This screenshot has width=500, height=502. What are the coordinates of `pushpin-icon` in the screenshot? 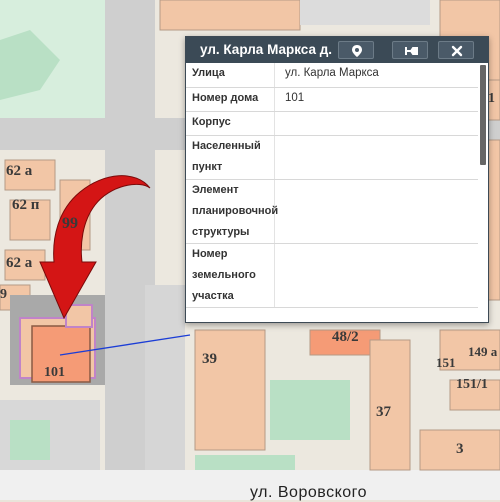 It's located at (411, 51).